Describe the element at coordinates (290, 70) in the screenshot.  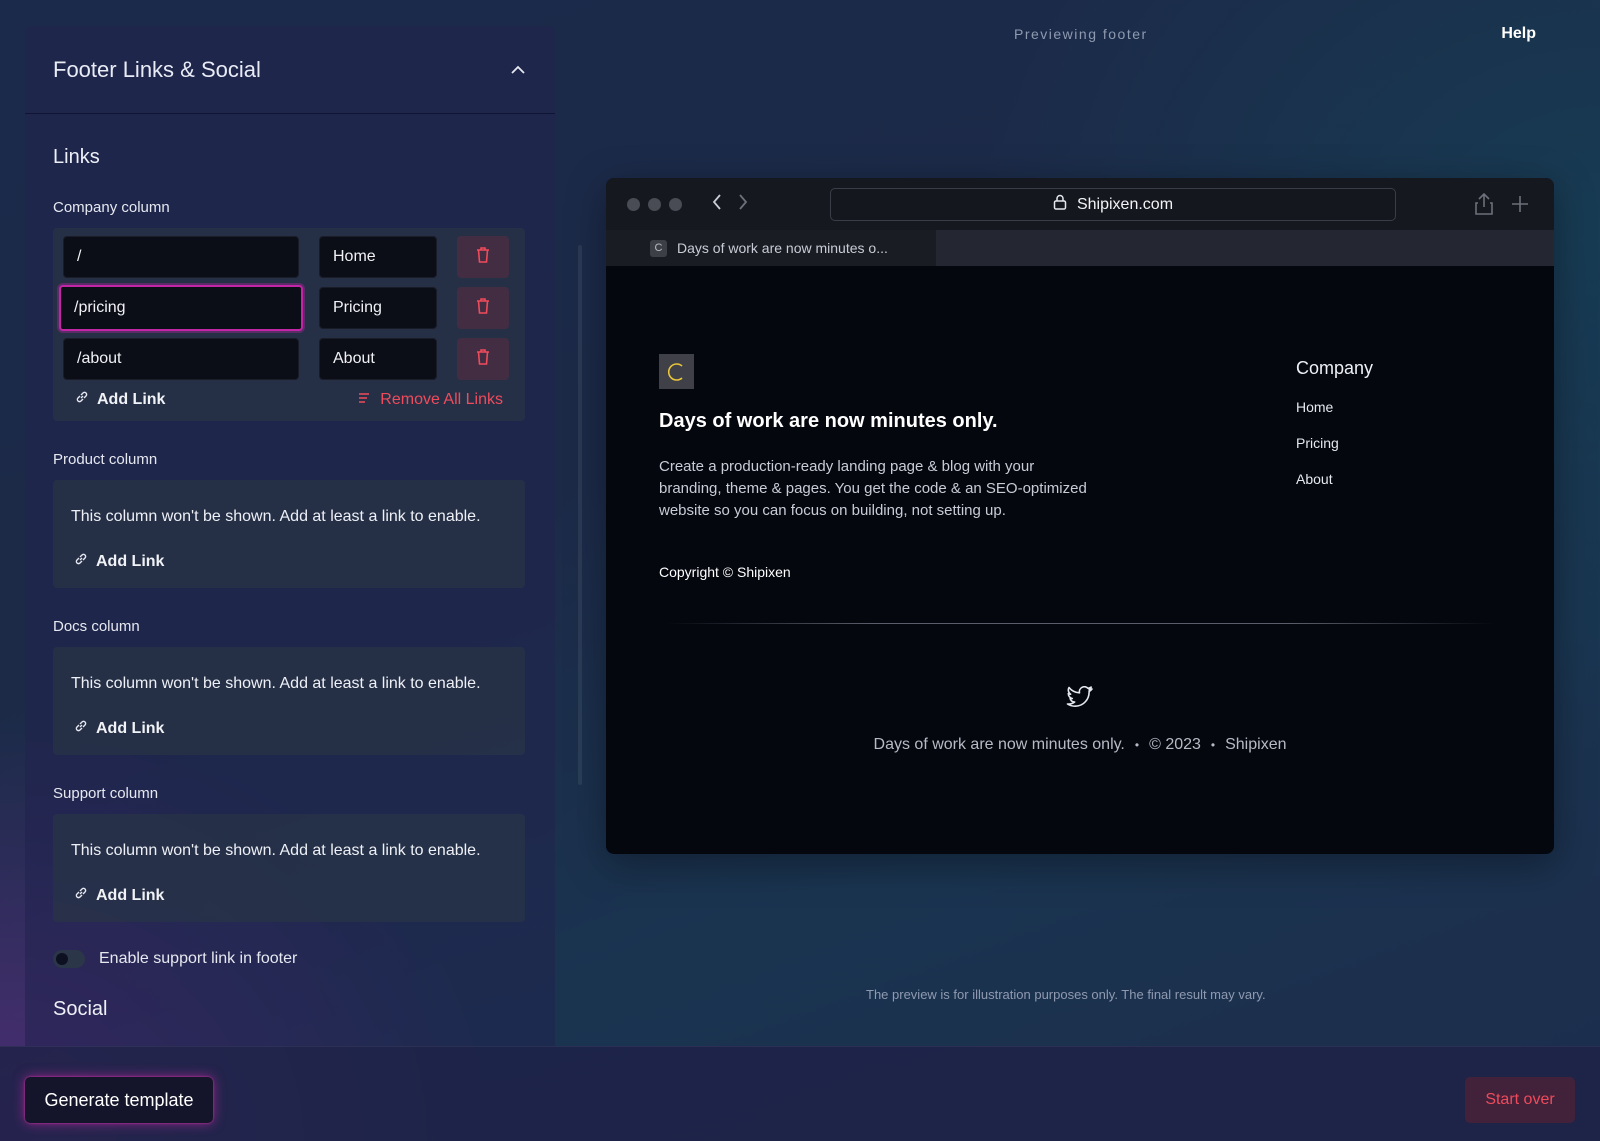
I see `editor-header: Footer Links & Social` at that location.